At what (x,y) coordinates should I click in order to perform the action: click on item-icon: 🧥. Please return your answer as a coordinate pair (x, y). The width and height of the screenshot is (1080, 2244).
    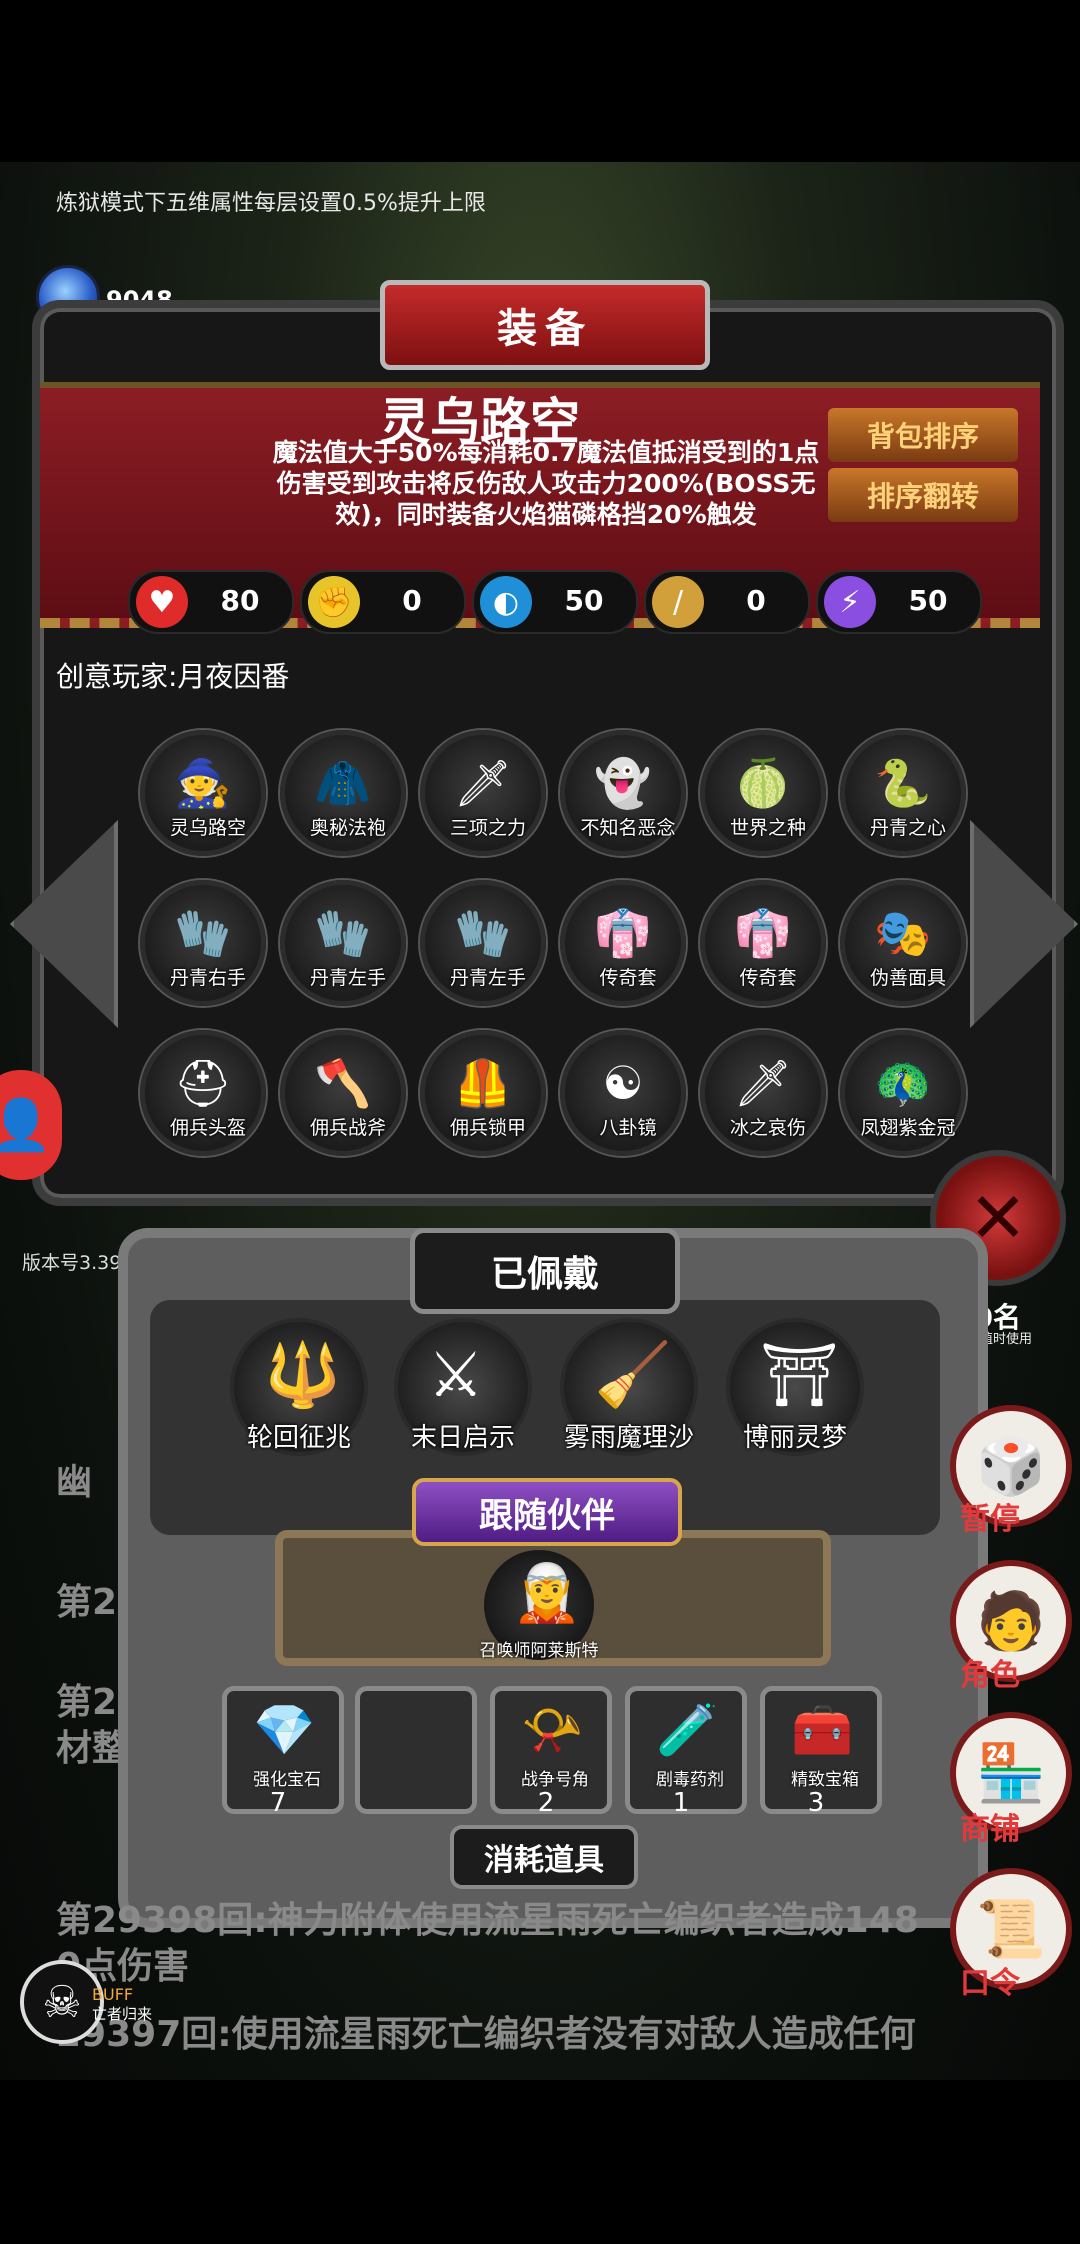
    Looking at the image, I should click on (343, 782).